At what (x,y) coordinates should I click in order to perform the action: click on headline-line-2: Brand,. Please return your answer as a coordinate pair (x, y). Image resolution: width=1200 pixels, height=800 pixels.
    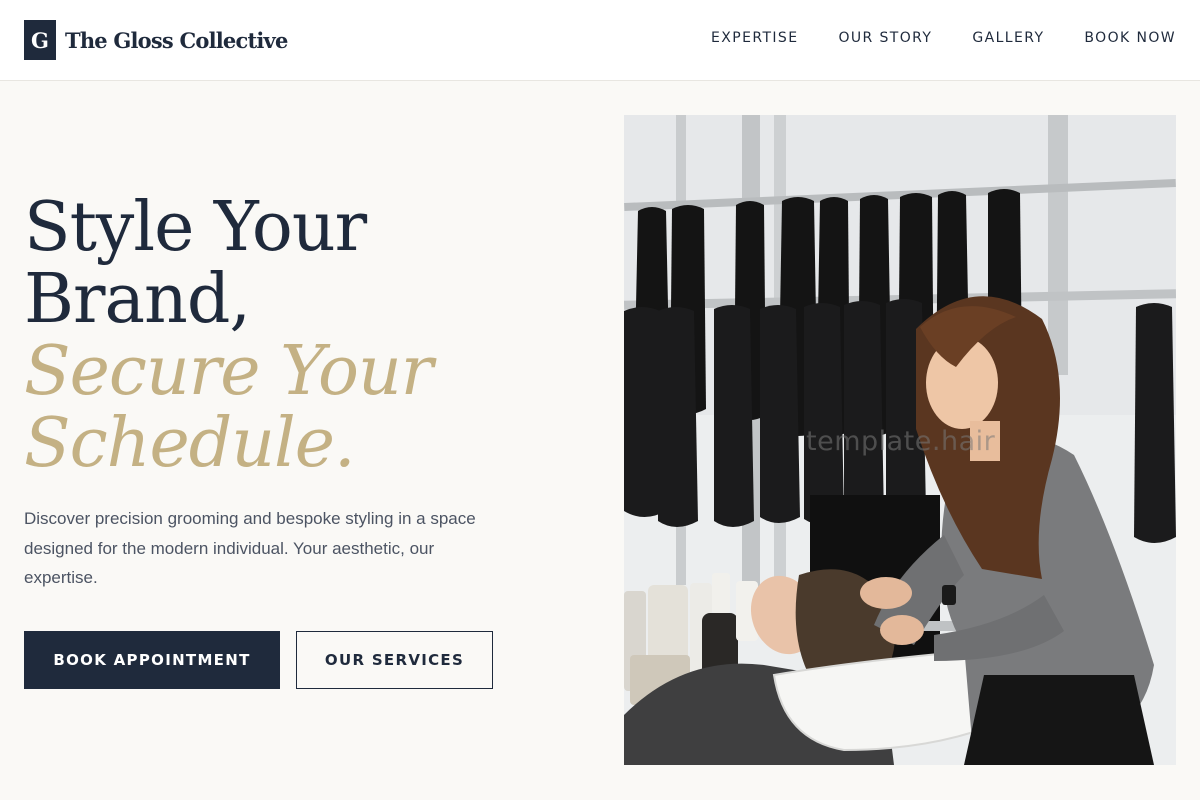
    Looking at the image, I should click on (137, 299).